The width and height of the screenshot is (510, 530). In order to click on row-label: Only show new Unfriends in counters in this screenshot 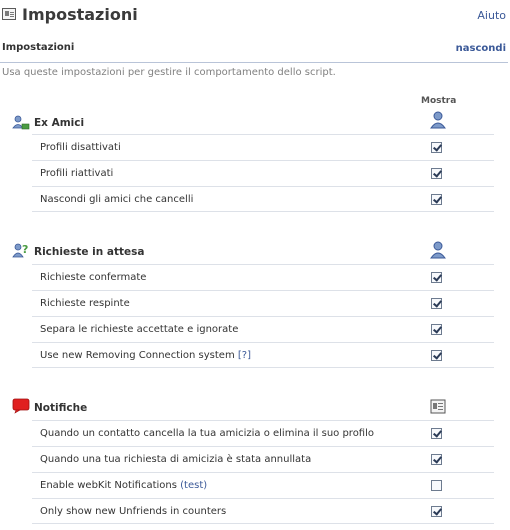, I will do `click(133, 511)`.